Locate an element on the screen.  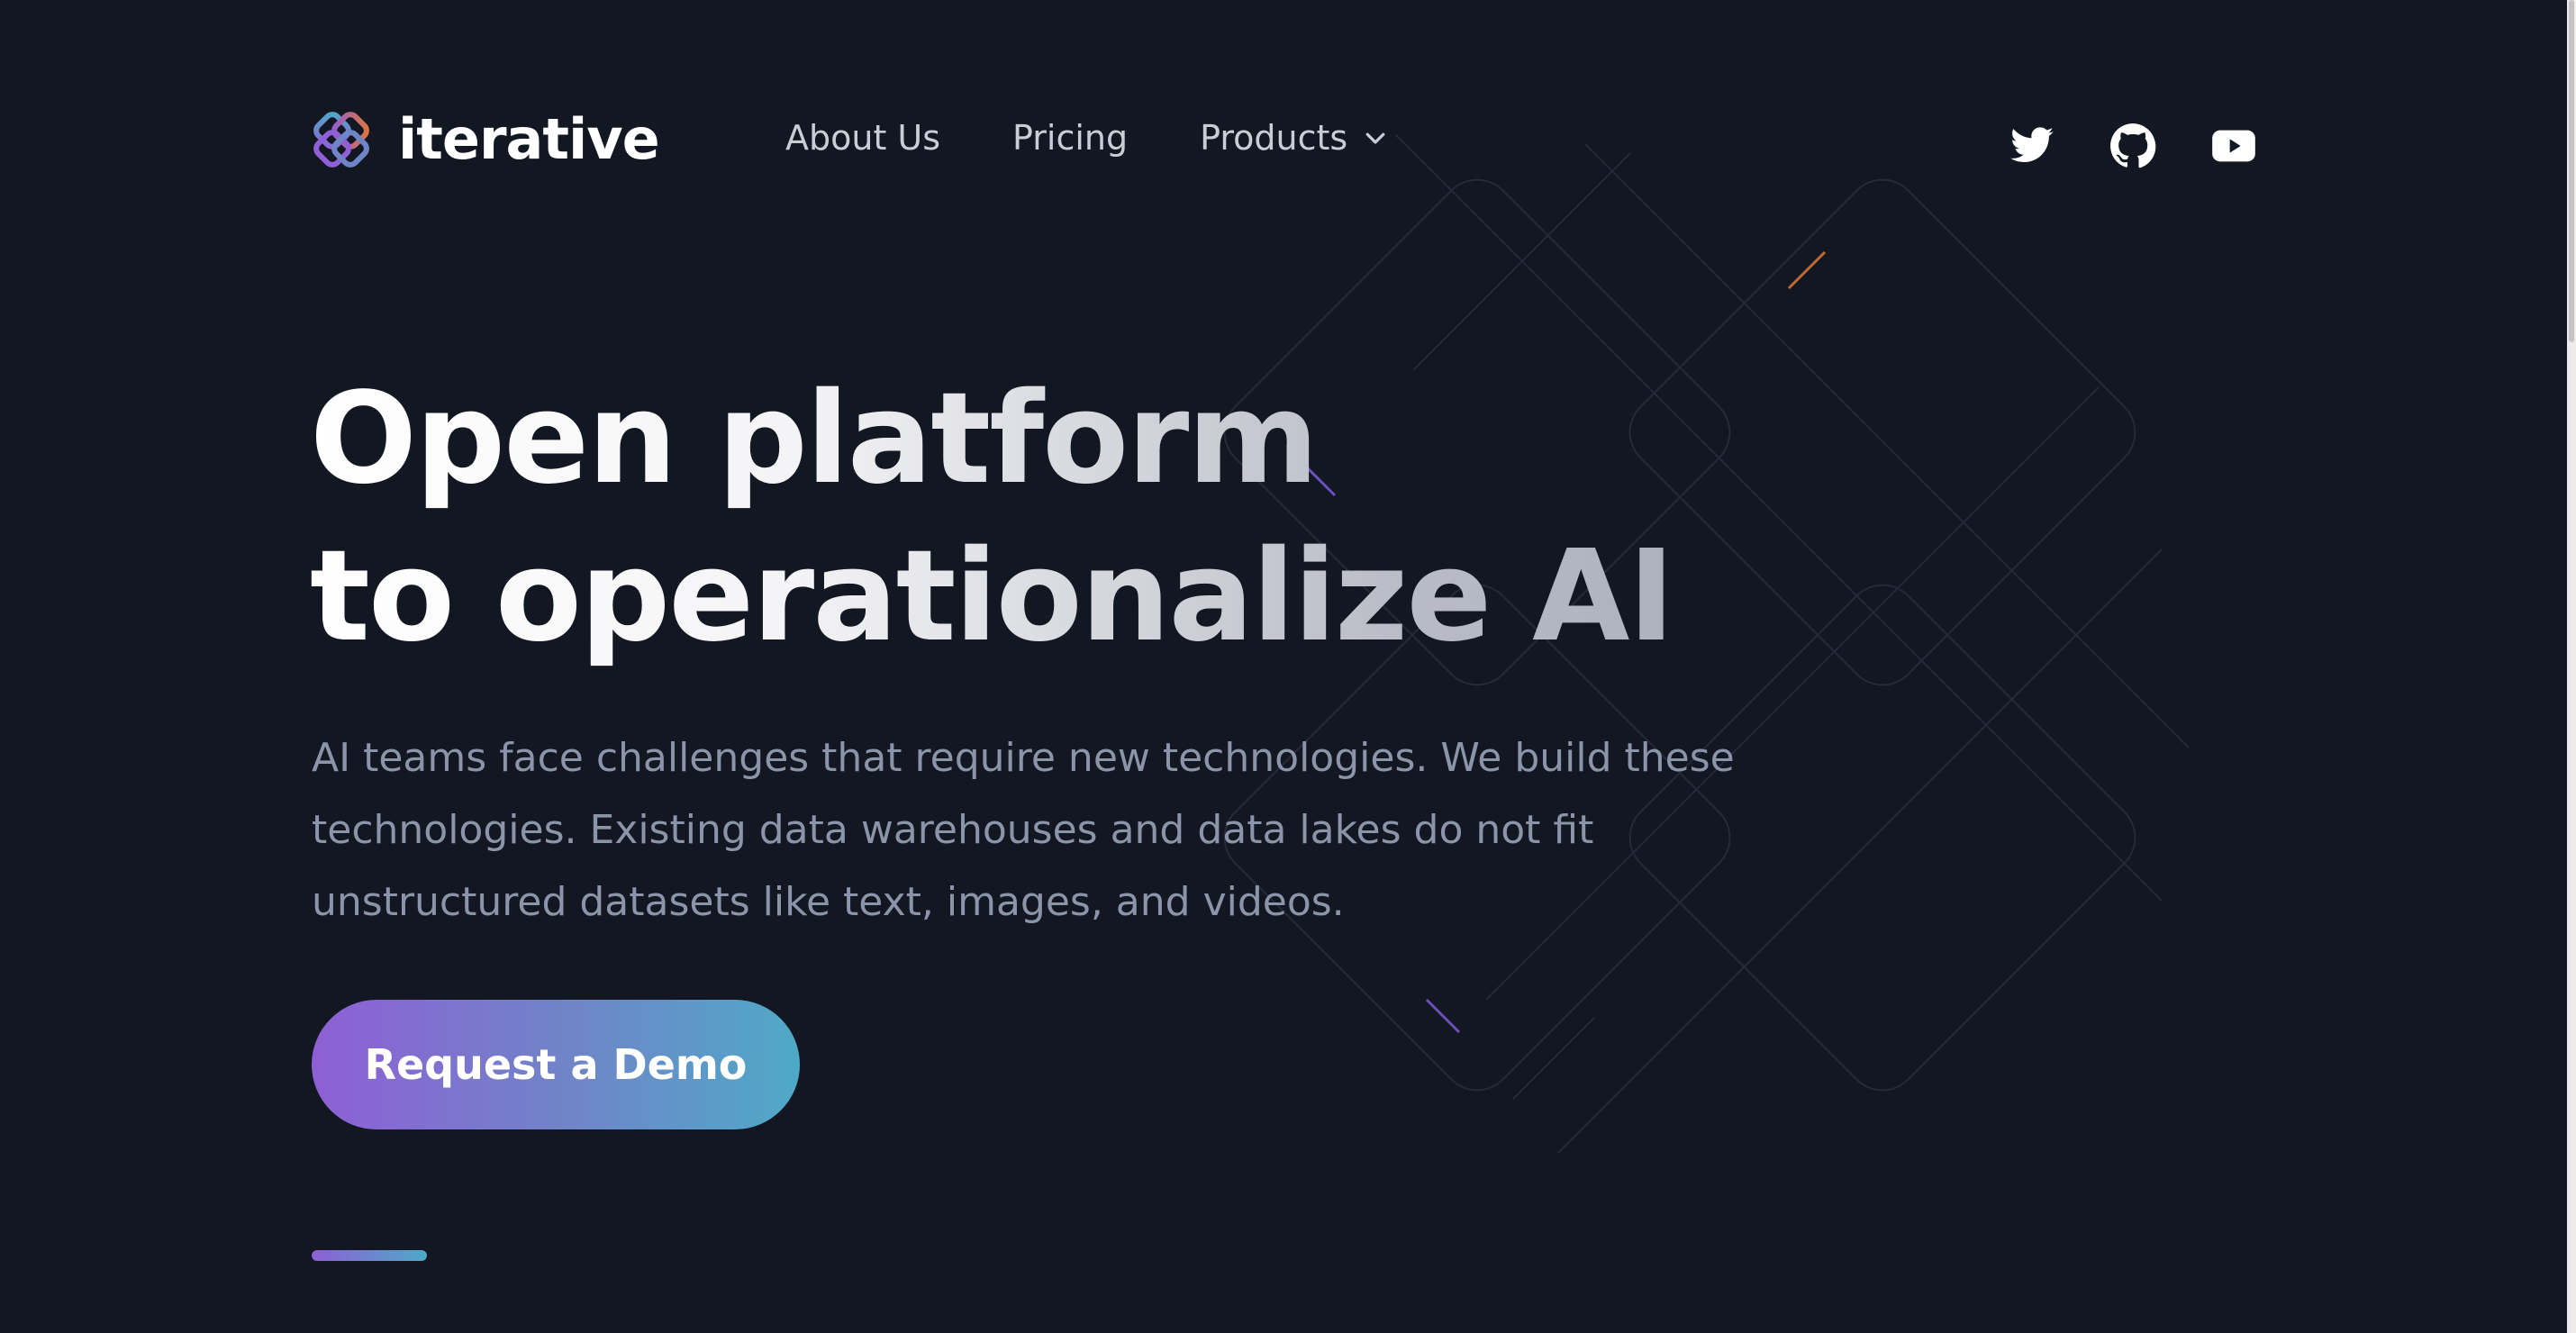
nav-link-pricing: Pricing is located at coordinates (1070, 138).